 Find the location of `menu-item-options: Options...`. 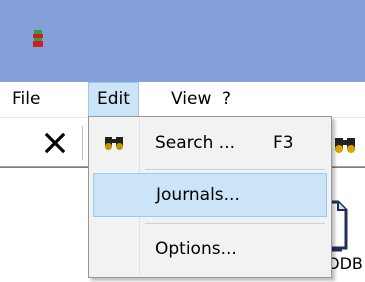

menu-item-options: Options... is located at coordinates (210, 249).